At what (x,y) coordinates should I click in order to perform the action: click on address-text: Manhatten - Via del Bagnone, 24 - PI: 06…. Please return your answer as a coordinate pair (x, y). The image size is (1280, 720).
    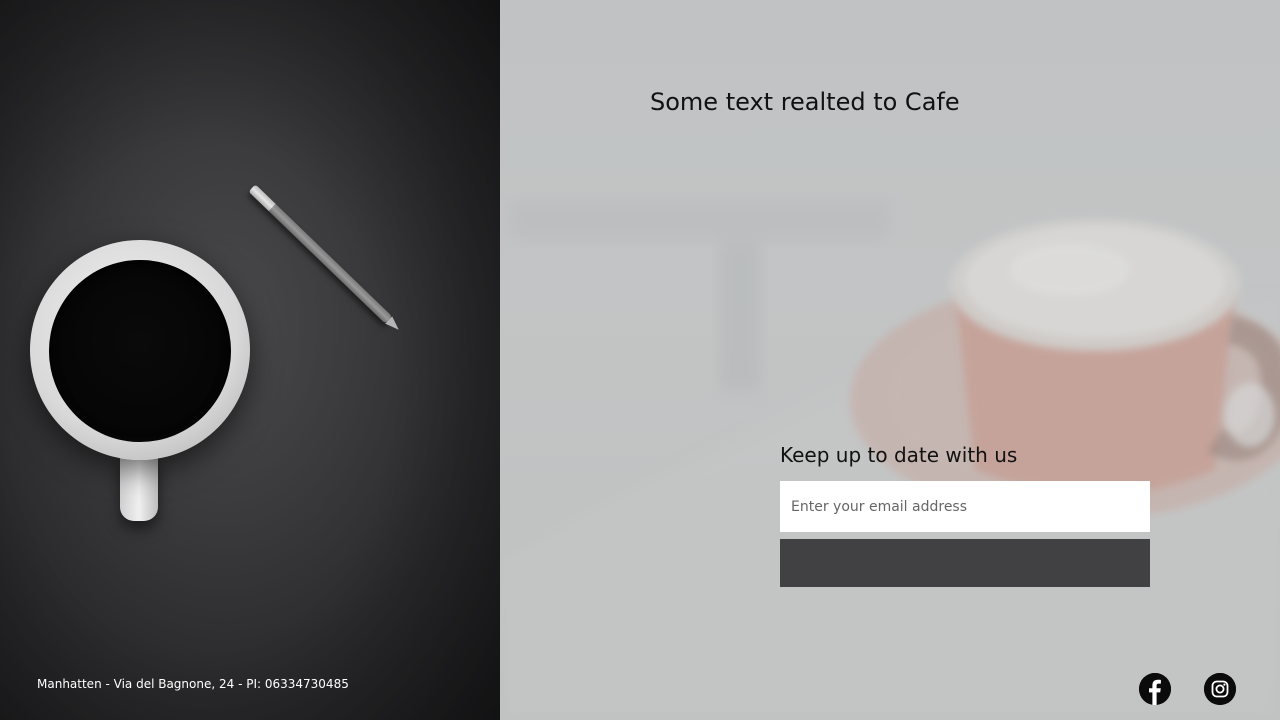
    Looking at the image, I should click on (193, 684).